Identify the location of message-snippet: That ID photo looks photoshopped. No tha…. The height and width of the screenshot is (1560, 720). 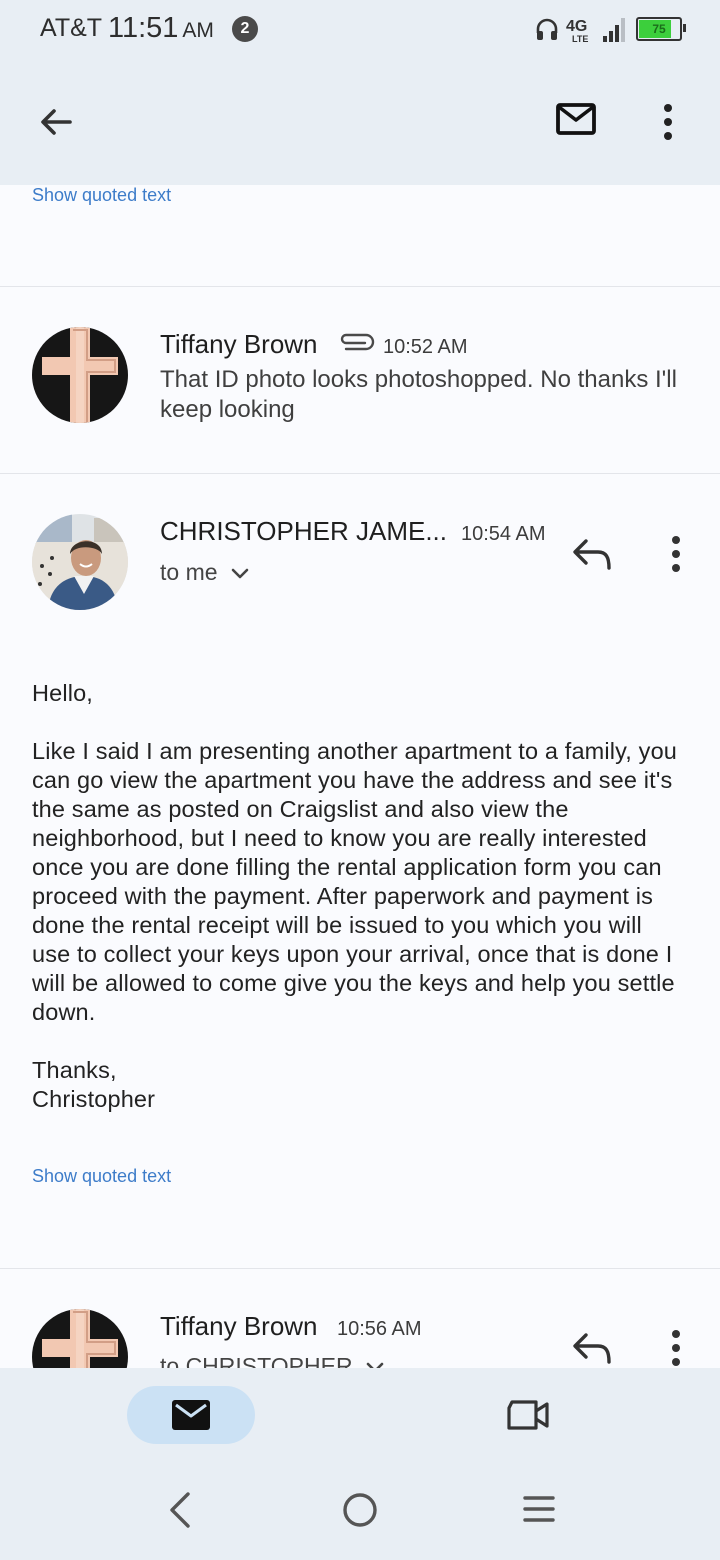
(418, 394).